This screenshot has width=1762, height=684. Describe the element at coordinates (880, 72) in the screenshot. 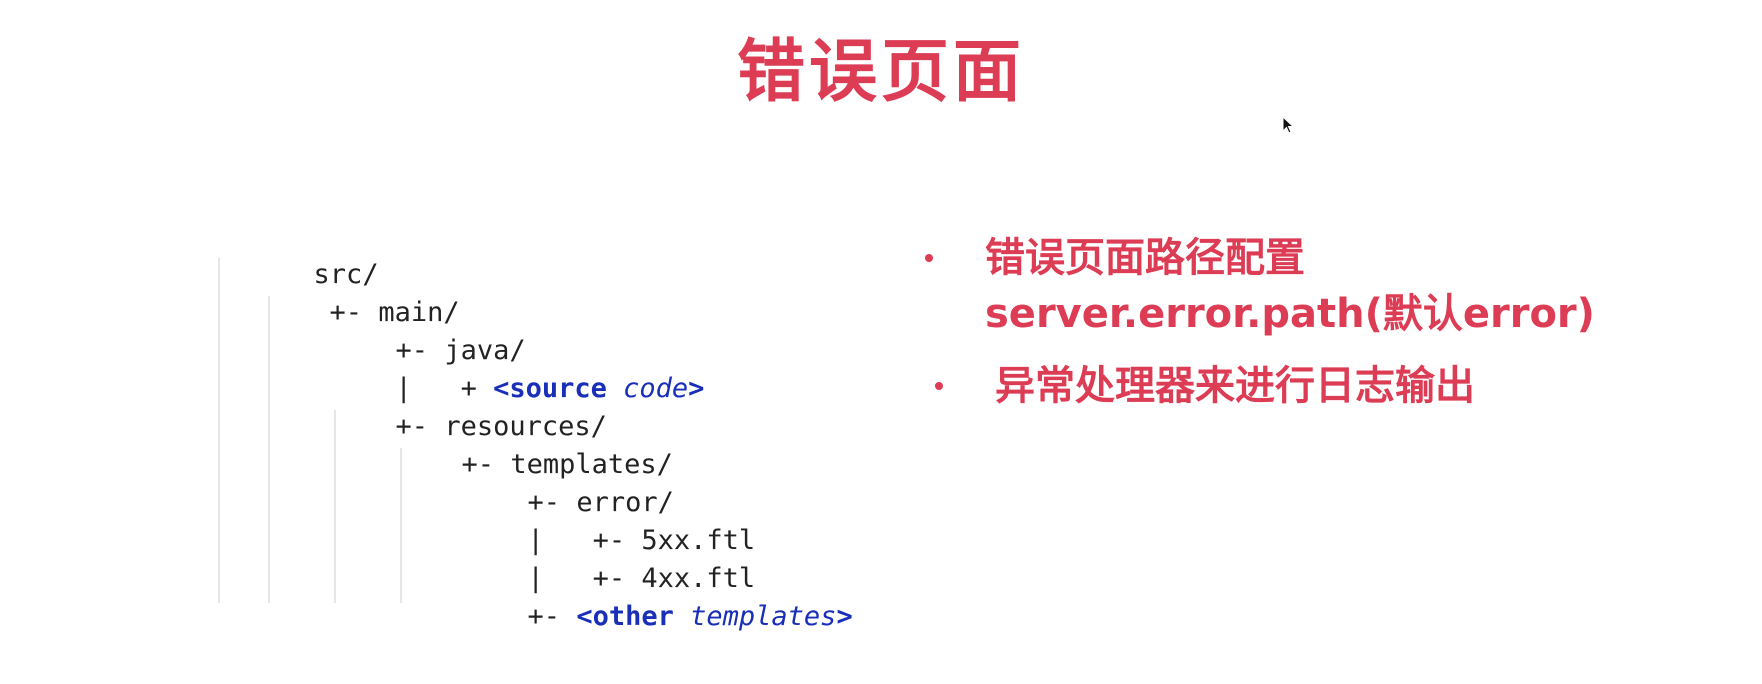

I see `slide-title: 错误页面` at that location.